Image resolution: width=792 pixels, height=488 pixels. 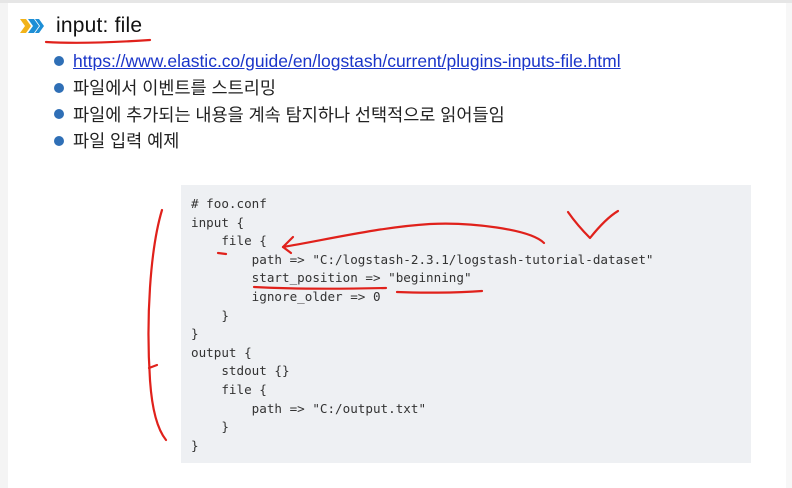 I want to click on bullet-item: 파일에 추가되는 내용을 계속 탐지하나 선택적으로 읽어들임, so click(x=337, y=114).